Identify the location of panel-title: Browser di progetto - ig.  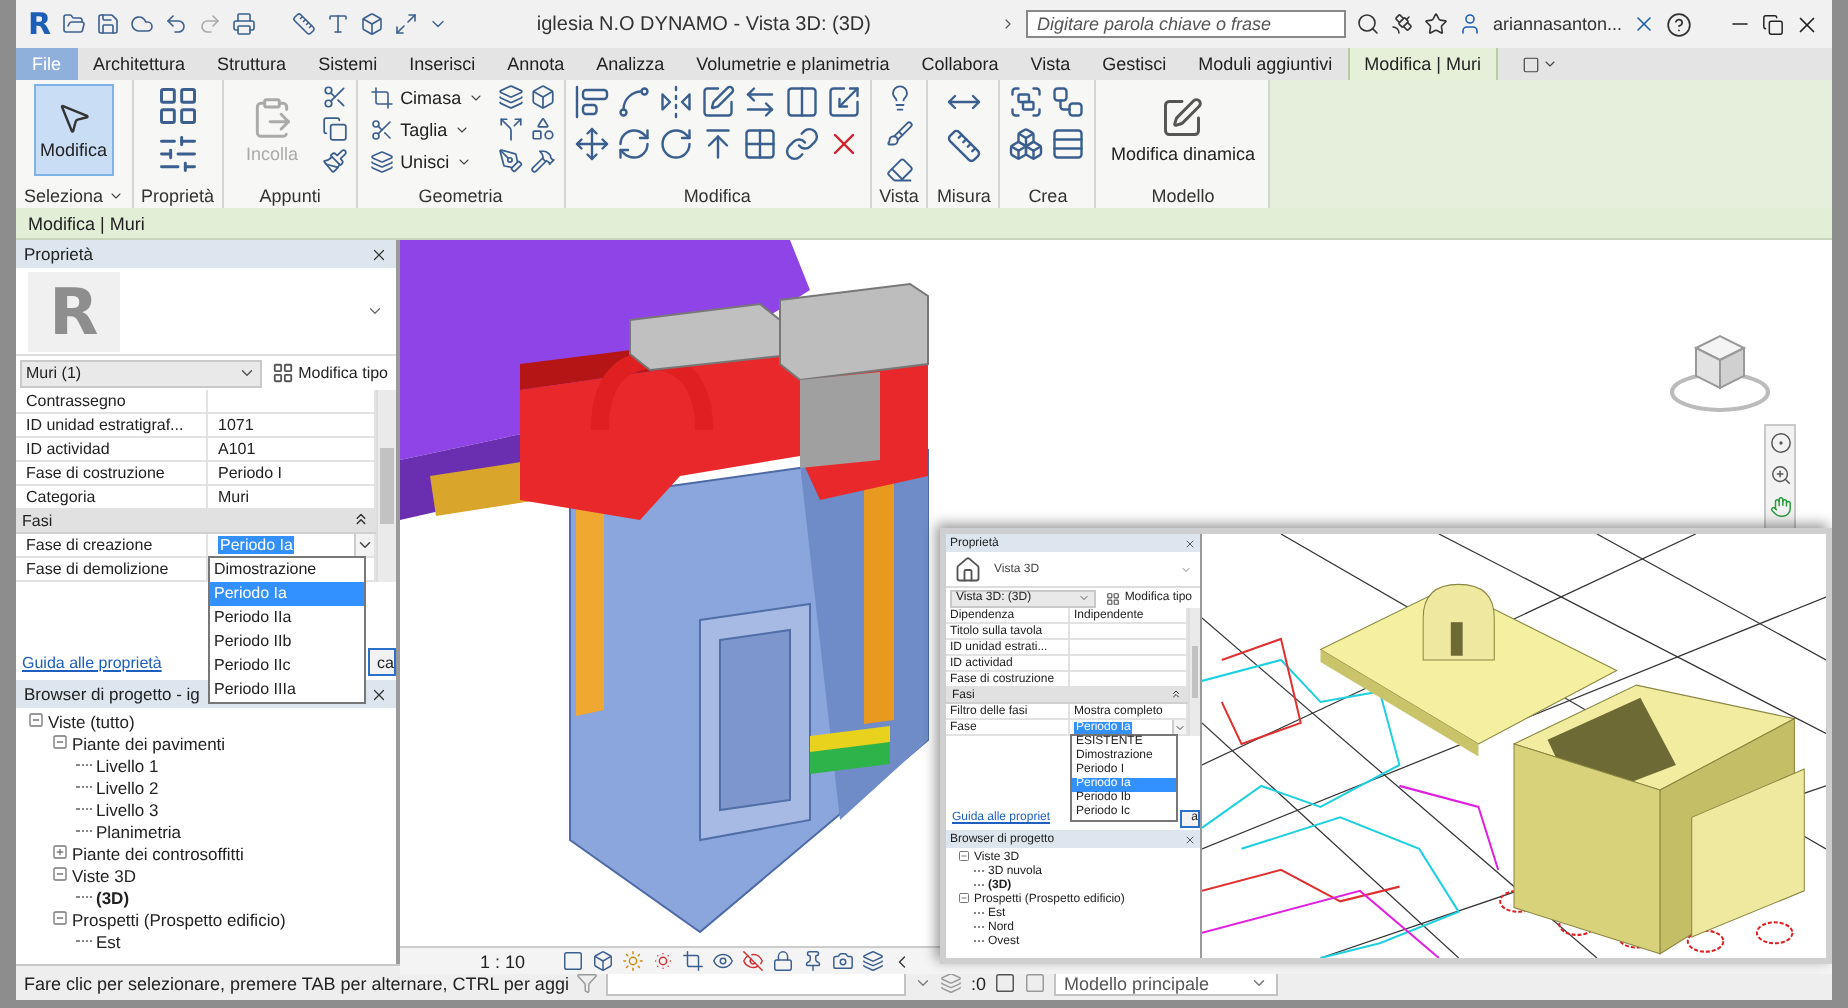
(112, 694).